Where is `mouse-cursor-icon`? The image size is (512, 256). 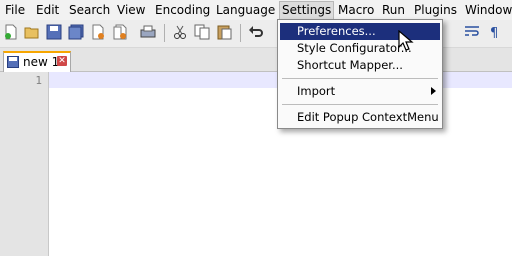 mouse-cursor-icon is located at coordinates (406, 40).